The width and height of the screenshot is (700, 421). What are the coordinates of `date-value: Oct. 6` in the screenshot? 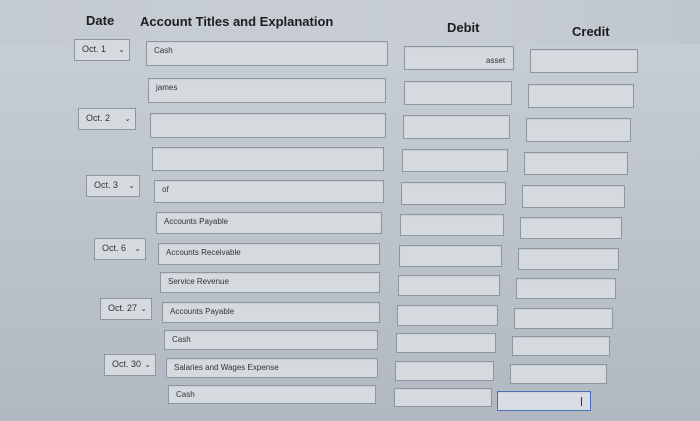 It's located at (114, 248).